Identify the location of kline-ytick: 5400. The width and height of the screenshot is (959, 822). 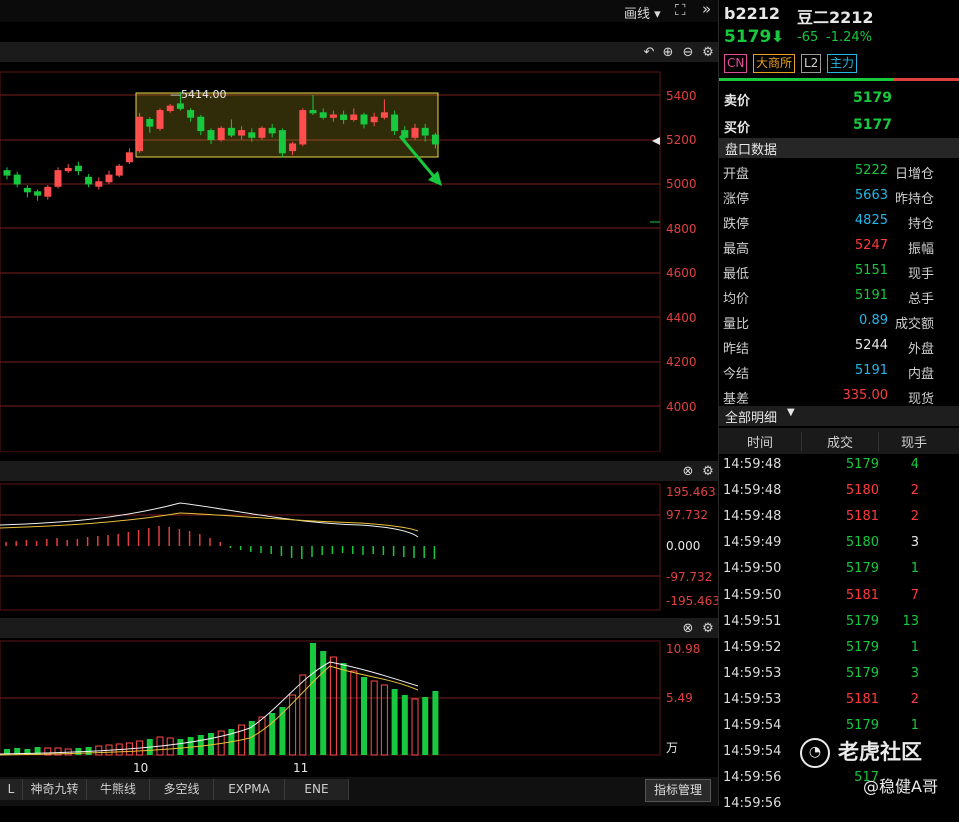
(681, 96).